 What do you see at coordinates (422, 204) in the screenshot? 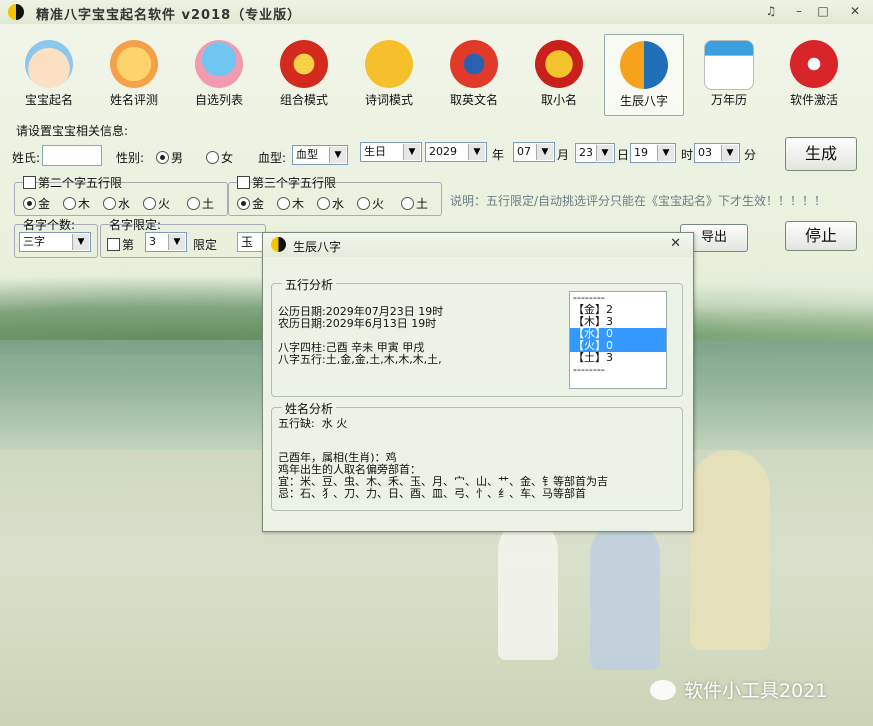
I see `wuxing-option-label: 土` at bounding box center [422, 204].